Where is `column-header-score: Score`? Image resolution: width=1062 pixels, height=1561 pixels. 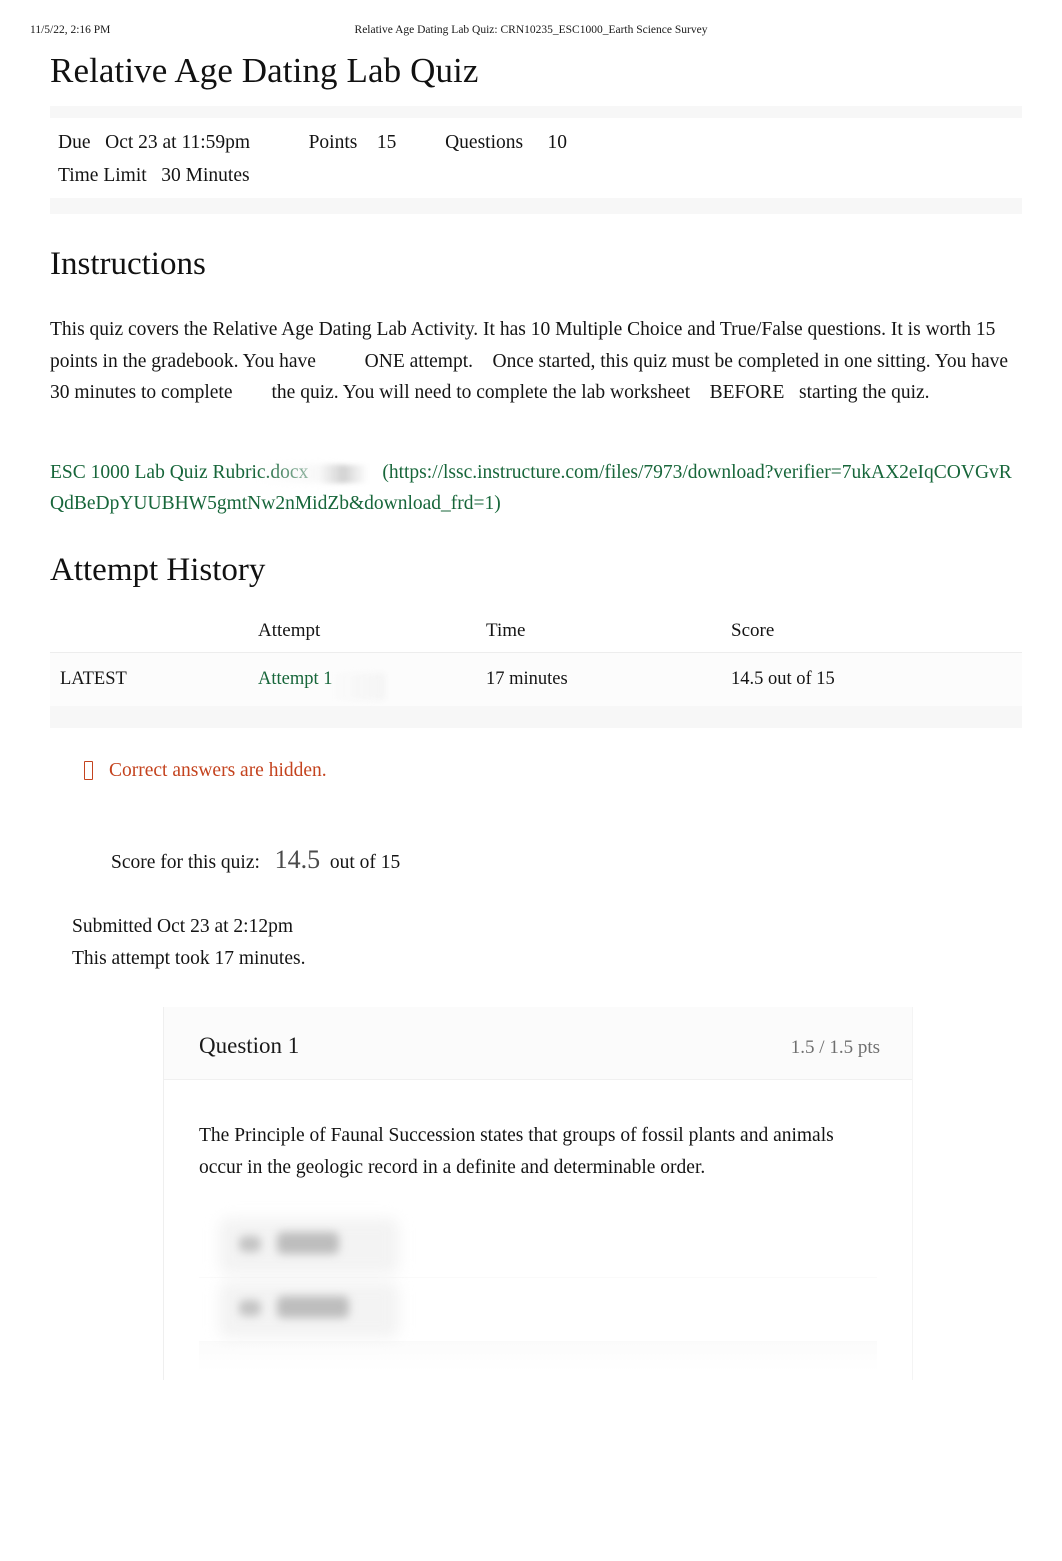
column-header-score: Score is located at coordinates (753, 630).